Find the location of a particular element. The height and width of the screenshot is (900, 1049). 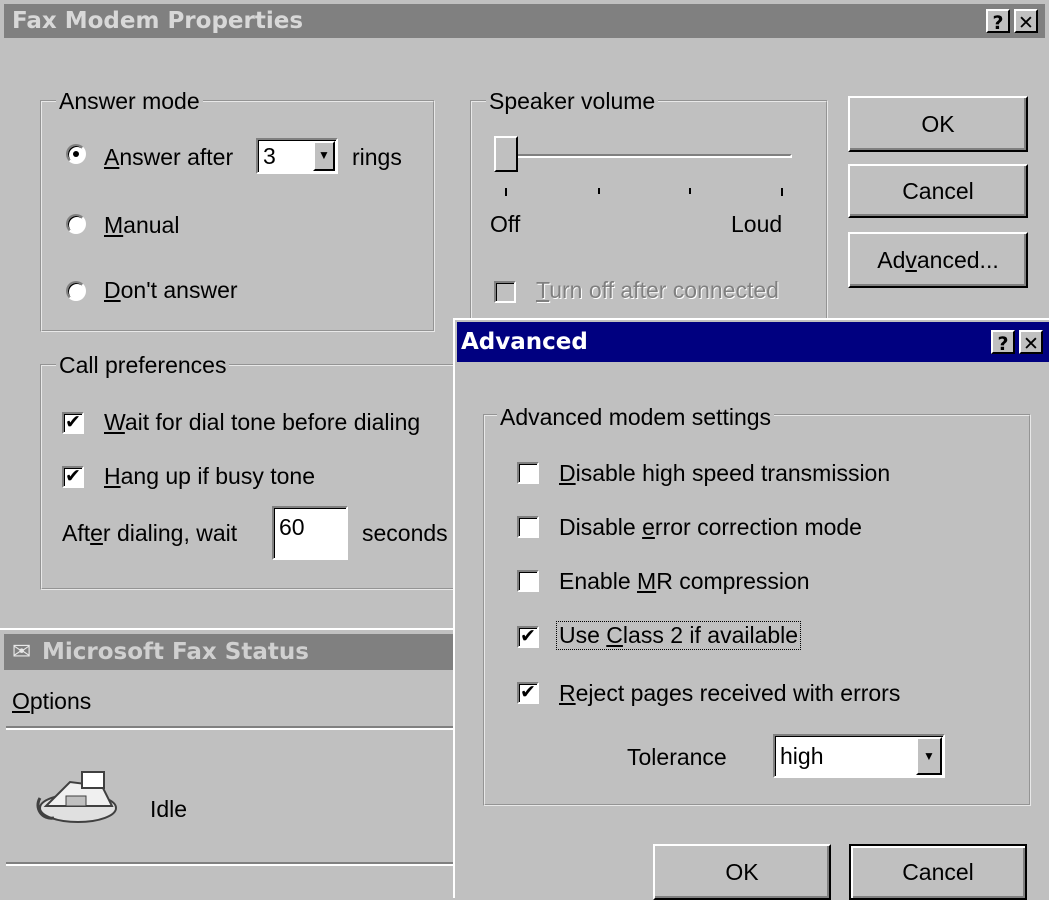

status-bar-divider is located at coordinates (231, 864).